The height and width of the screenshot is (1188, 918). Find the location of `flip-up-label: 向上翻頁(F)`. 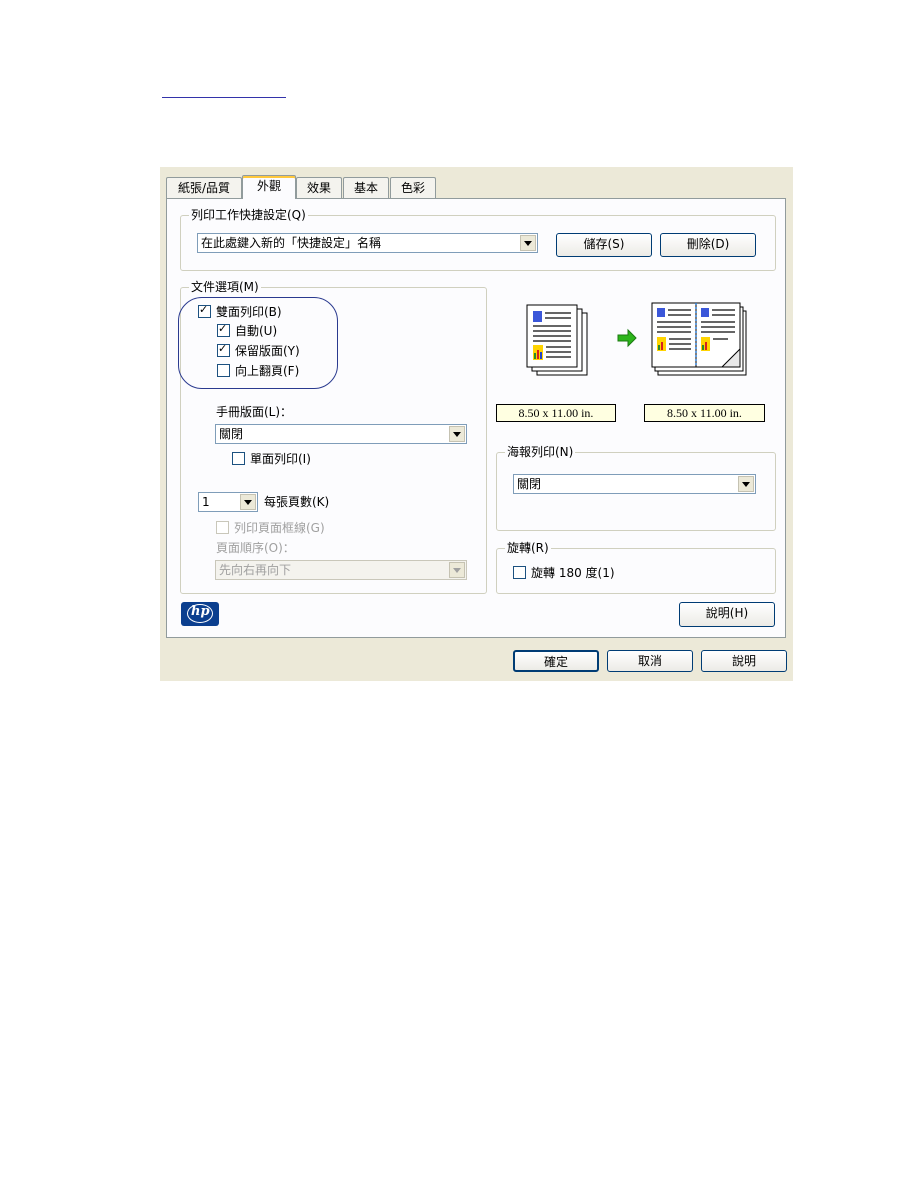

flip-up-label: 向上翻頁(F) is located at coordinates (267, 371).